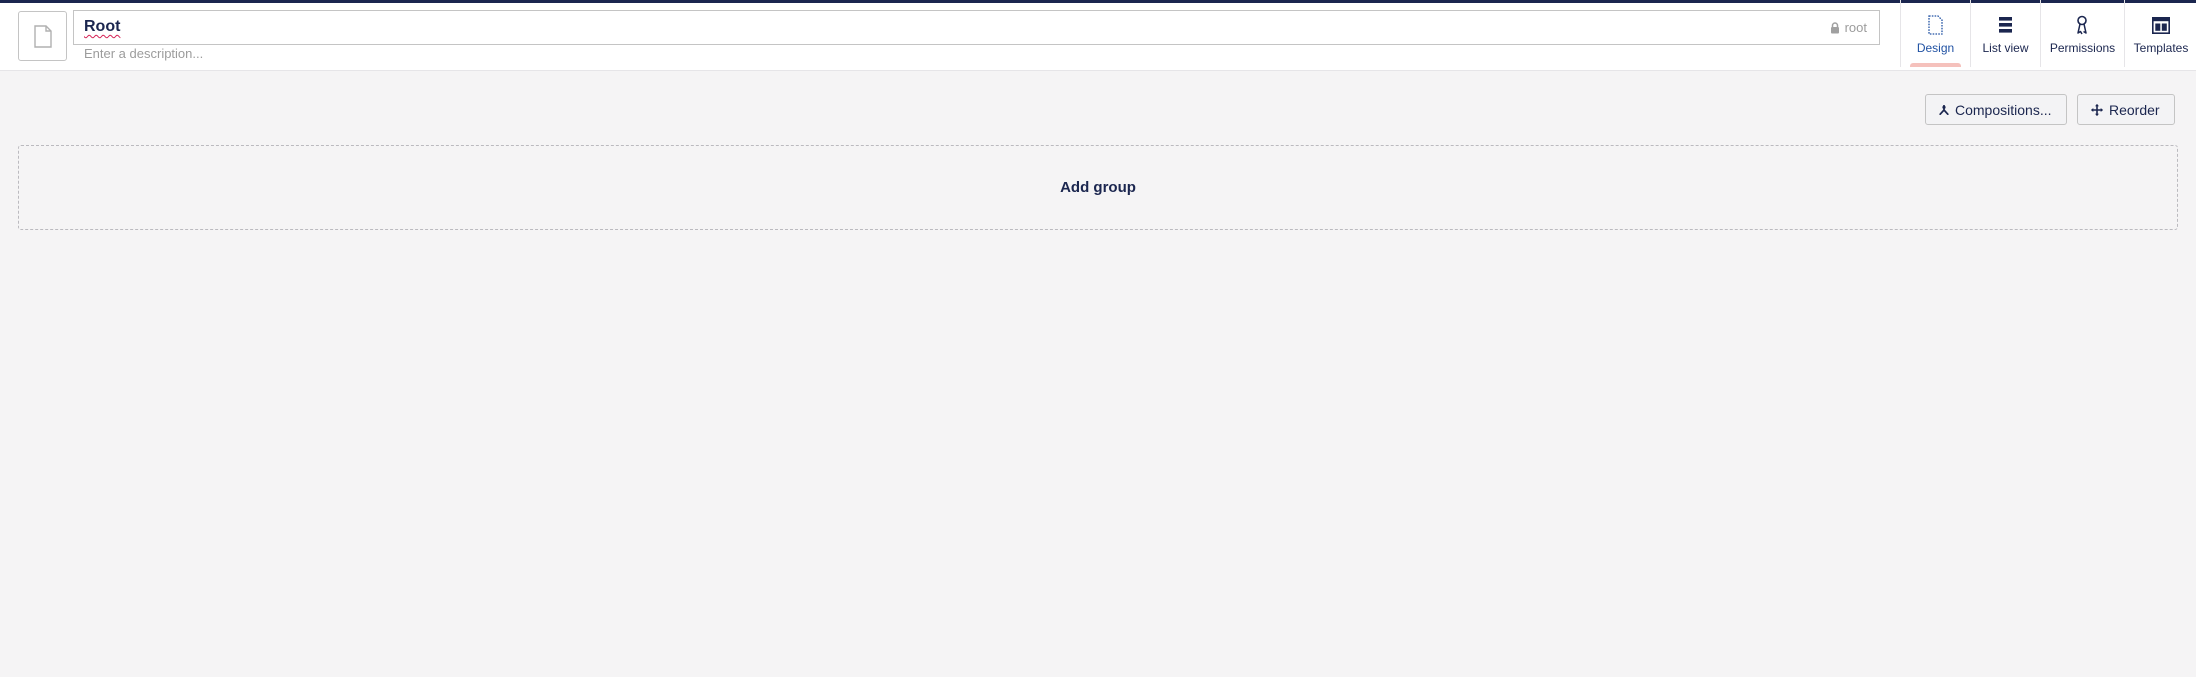 Image resolution: width=2196 pixels, height=677 pixels. I want to click on tab-templates: Templates, so click(2160, 33).